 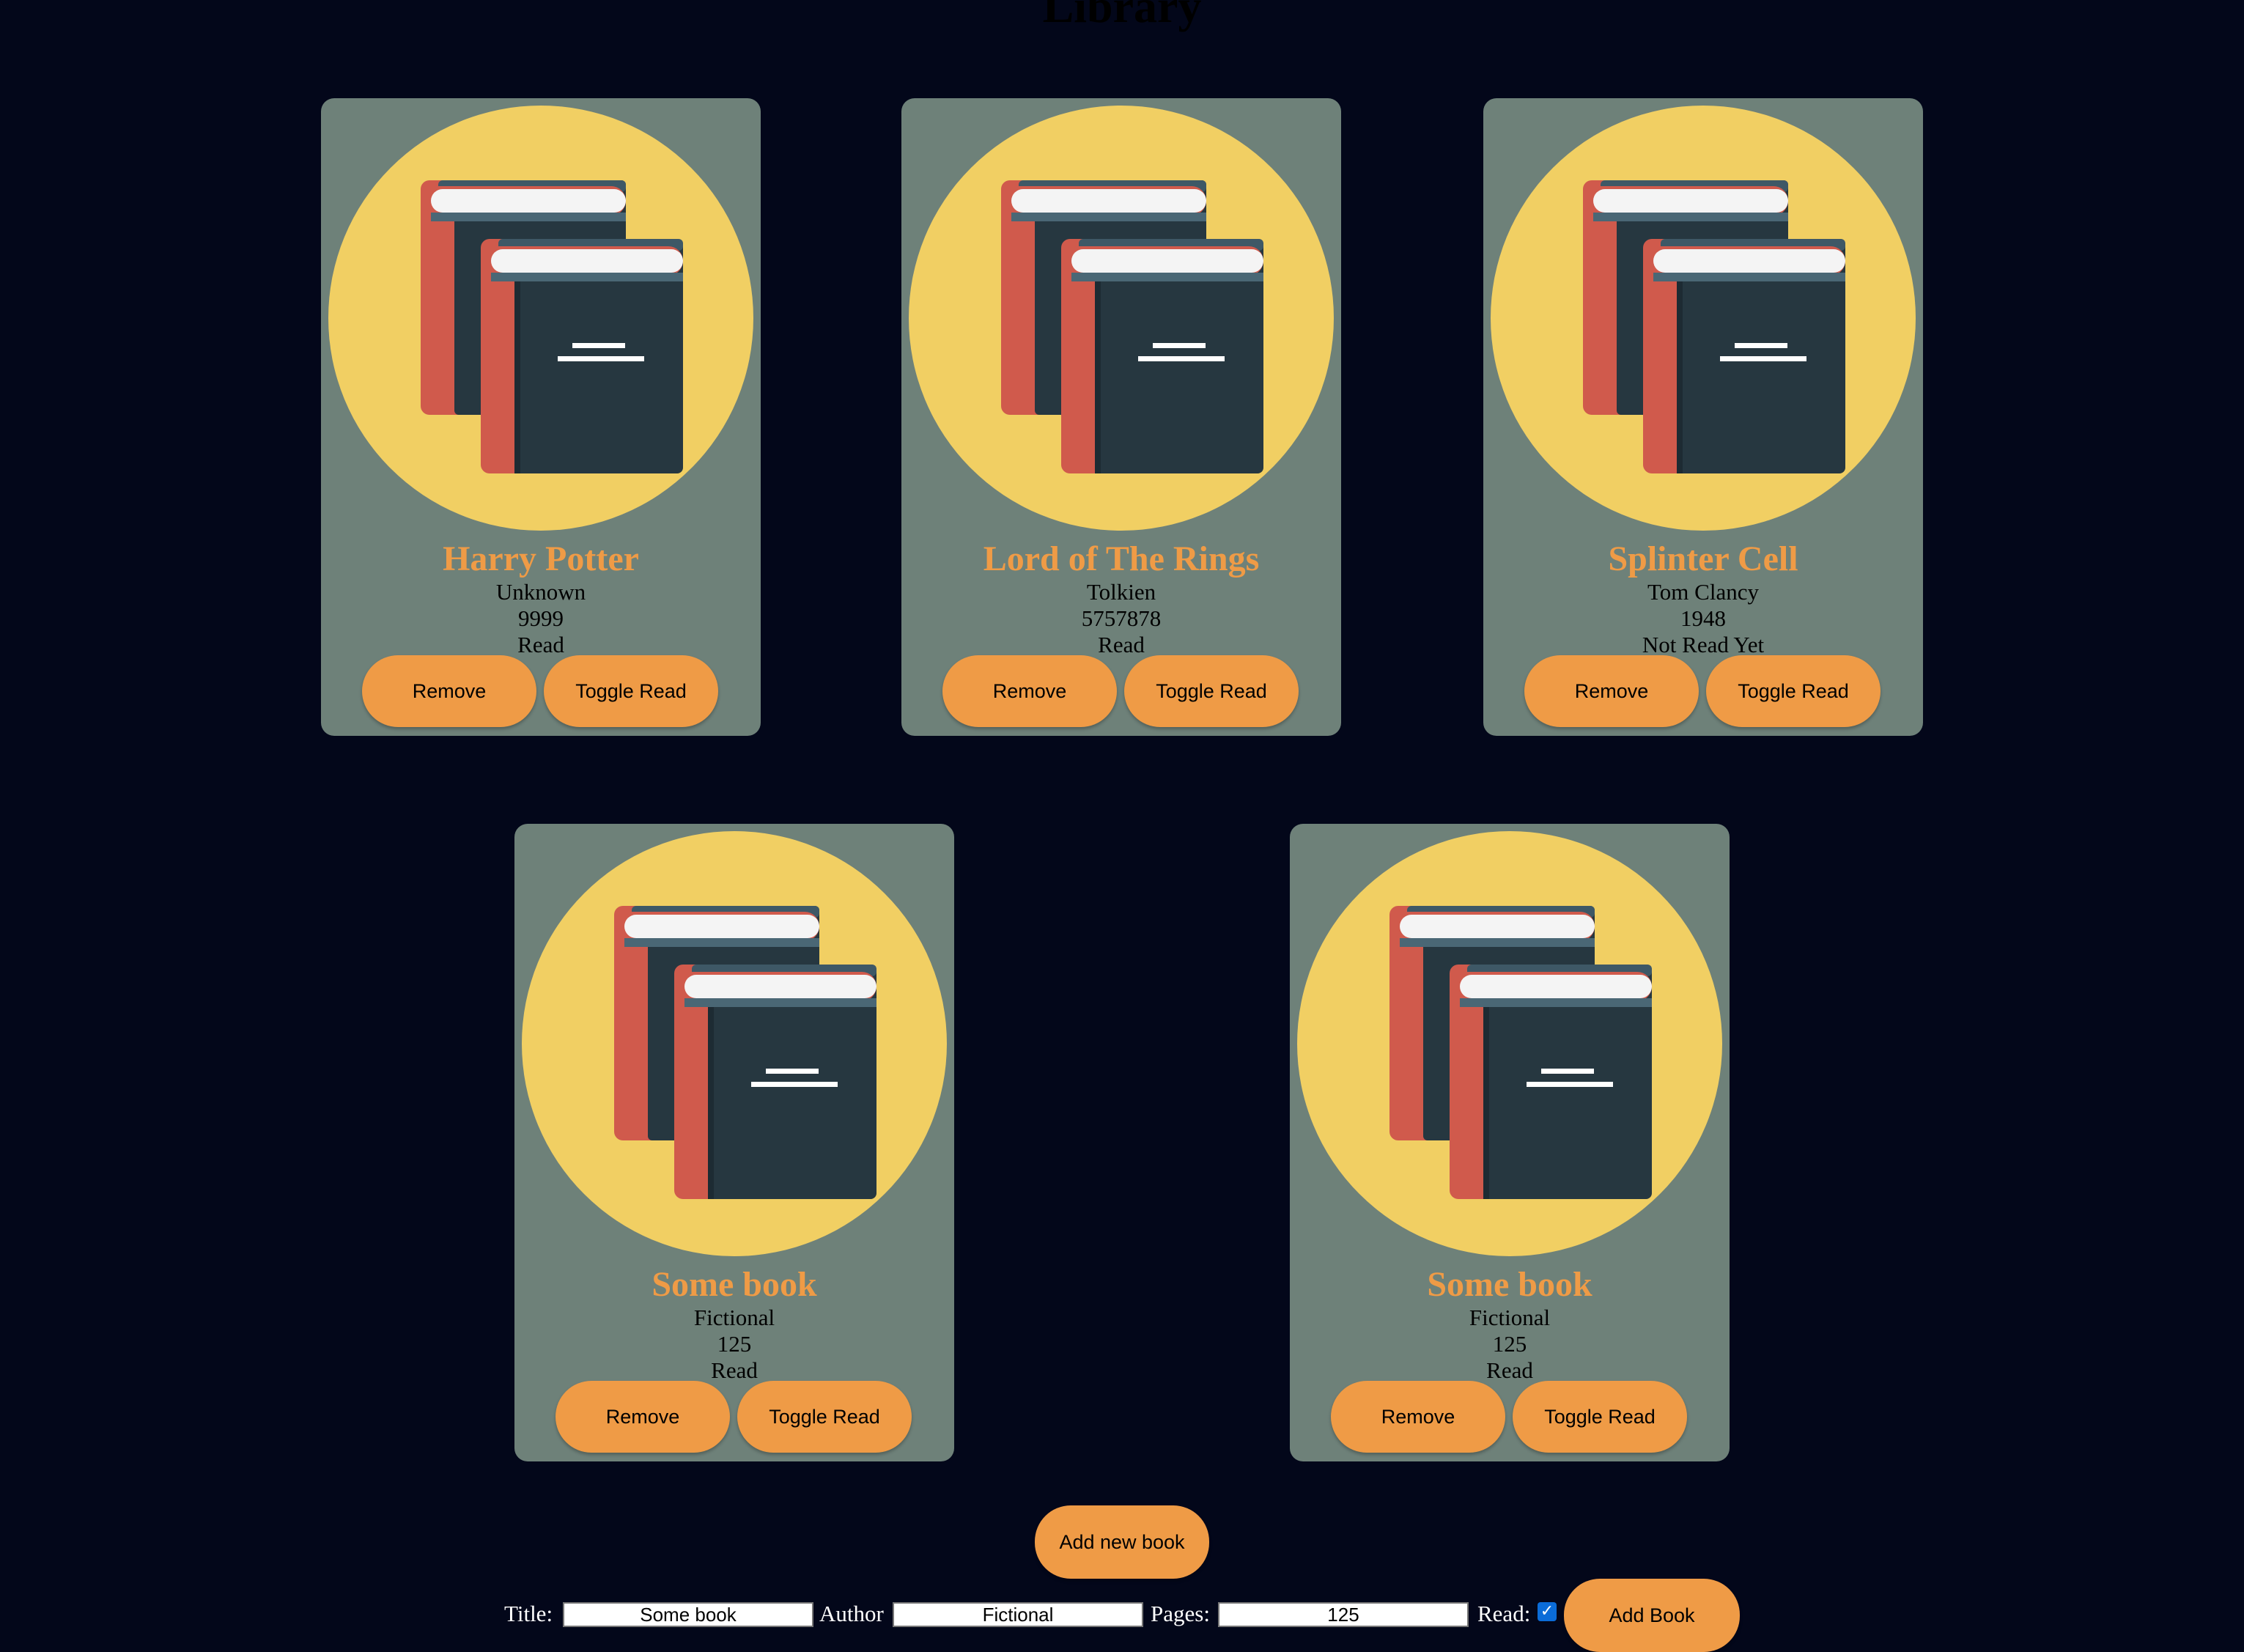 What do you see at coordinates (1703, 644) in the screenshot?
I see `book-read-status: Not Read Yet` at bounding box center [1703, 644].